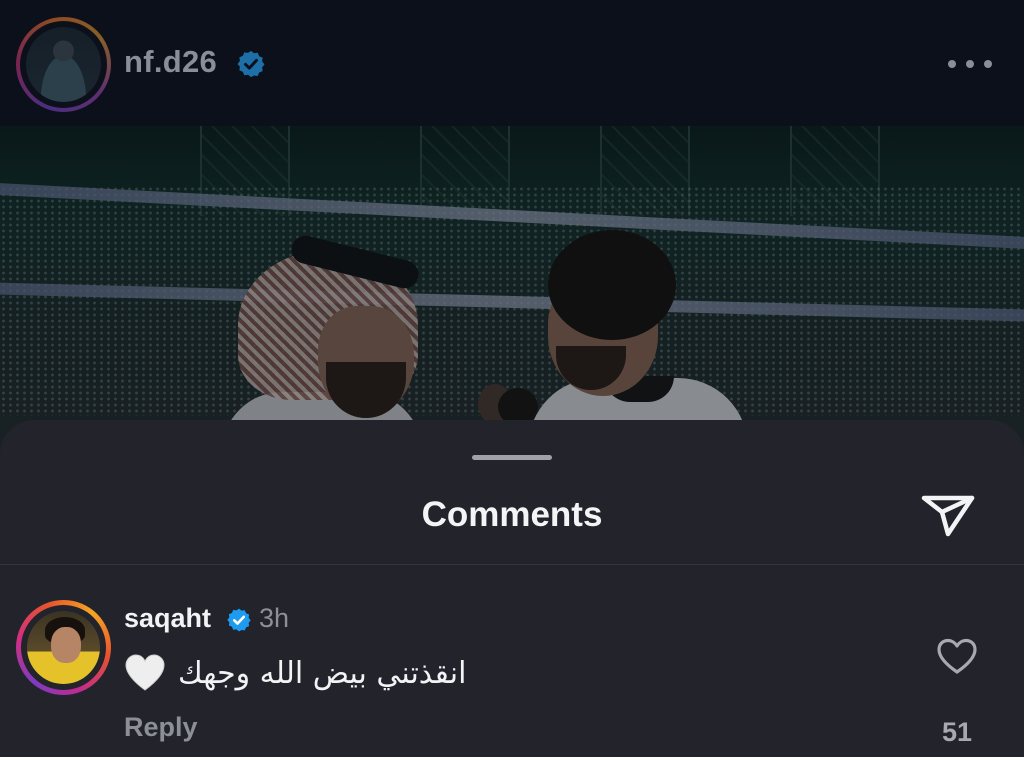 This screenshot has height=757, width=1024. I want to click on comment-body: انقذتني بيض الله وجهك, so click(295, 673).